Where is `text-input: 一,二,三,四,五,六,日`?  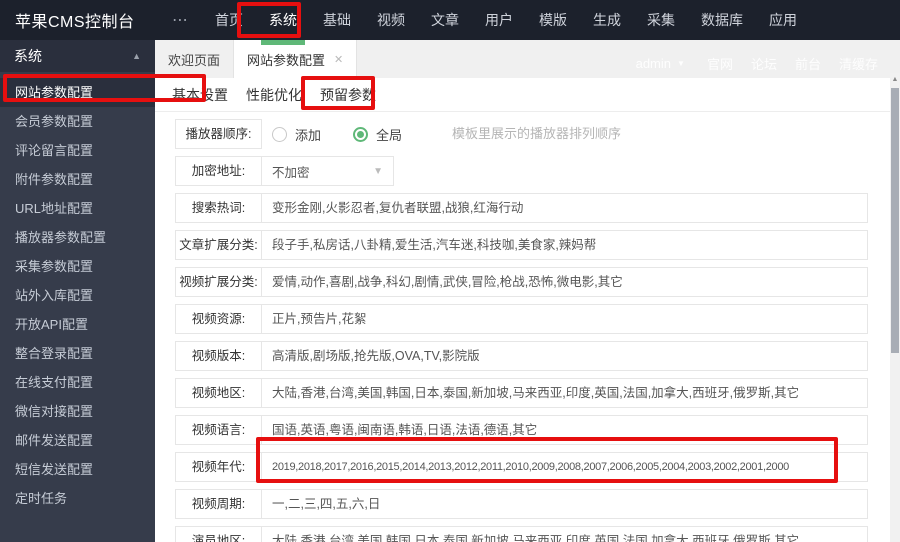 text-input: 一,二,三,四,五,六,日 is located at coordinates (564, 504).